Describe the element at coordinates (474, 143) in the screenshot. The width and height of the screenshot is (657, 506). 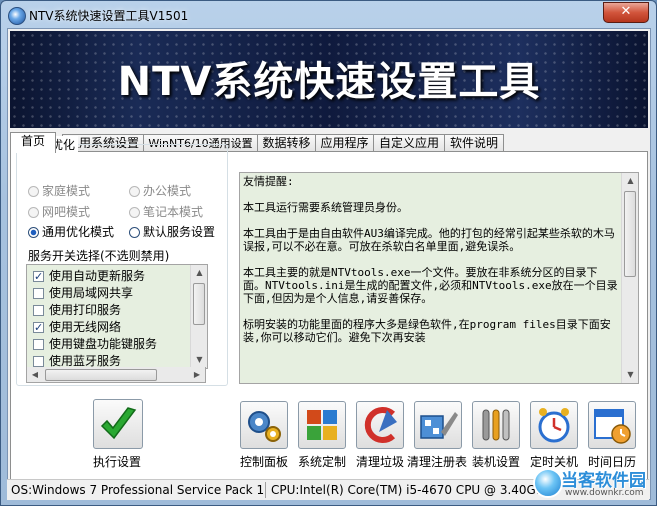
I see `tab-about: 软件说明` at that location.